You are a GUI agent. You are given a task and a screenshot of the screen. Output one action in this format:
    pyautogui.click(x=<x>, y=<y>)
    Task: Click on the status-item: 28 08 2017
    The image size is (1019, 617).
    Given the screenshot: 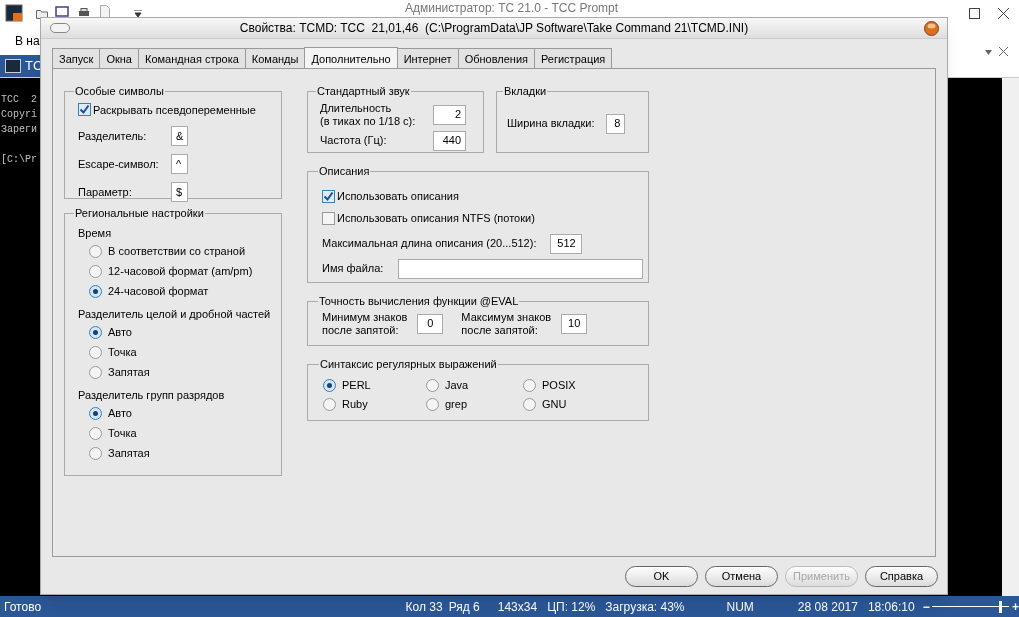 What is the action you would take?
    pyautogui.click(x=827, y=607)
    